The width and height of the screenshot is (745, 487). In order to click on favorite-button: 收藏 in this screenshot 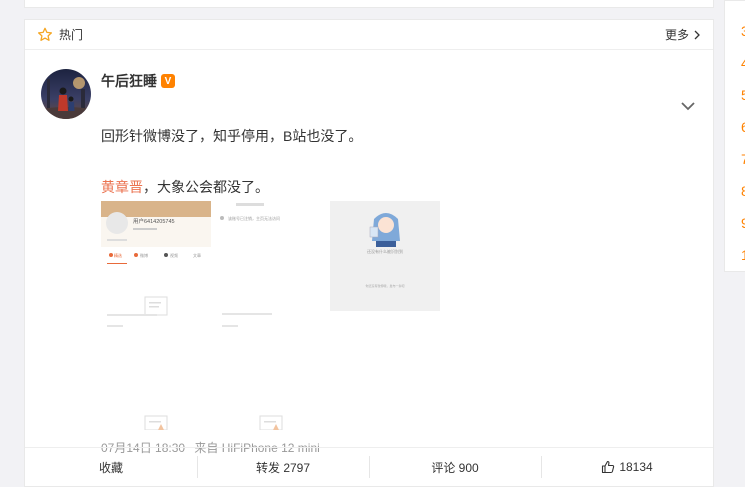, I will do `click(111, 467)`.